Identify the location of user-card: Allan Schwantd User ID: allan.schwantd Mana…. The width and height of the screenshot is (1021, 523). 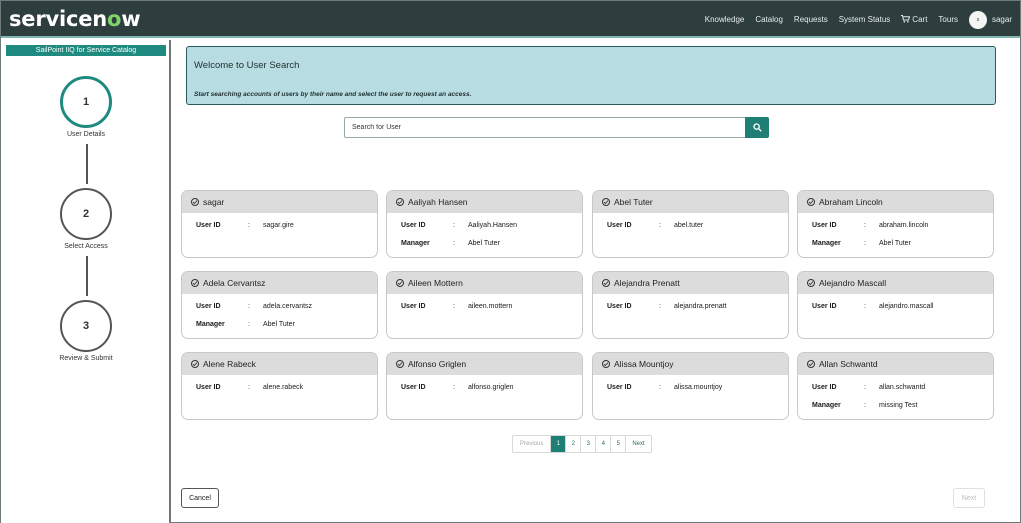
(895, 386).